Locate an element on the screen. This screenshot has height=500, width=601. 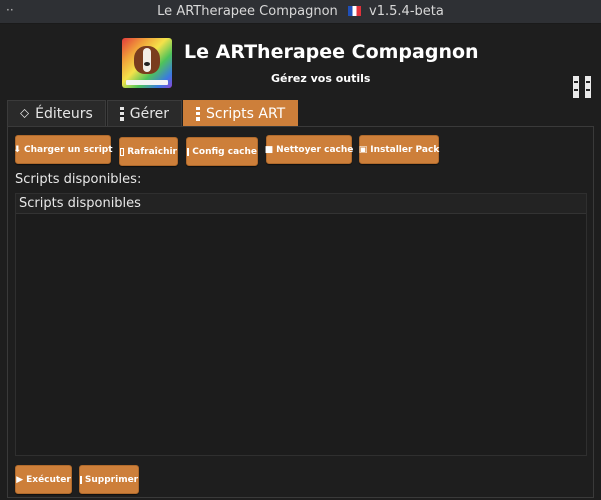
window-title-text: Le ARTherapee Compagnon is located at coordinates (247, 11).